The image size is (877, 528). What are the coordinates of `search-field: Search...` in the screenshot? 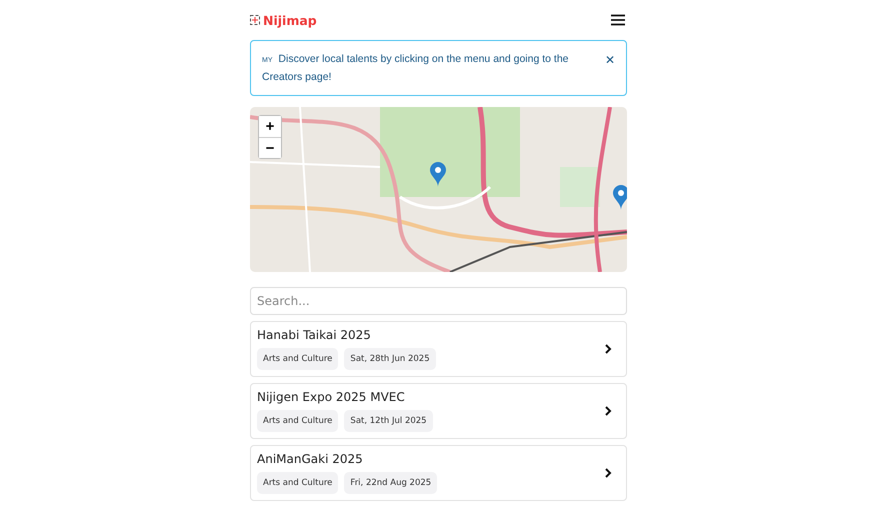 It's located at (438, 301).